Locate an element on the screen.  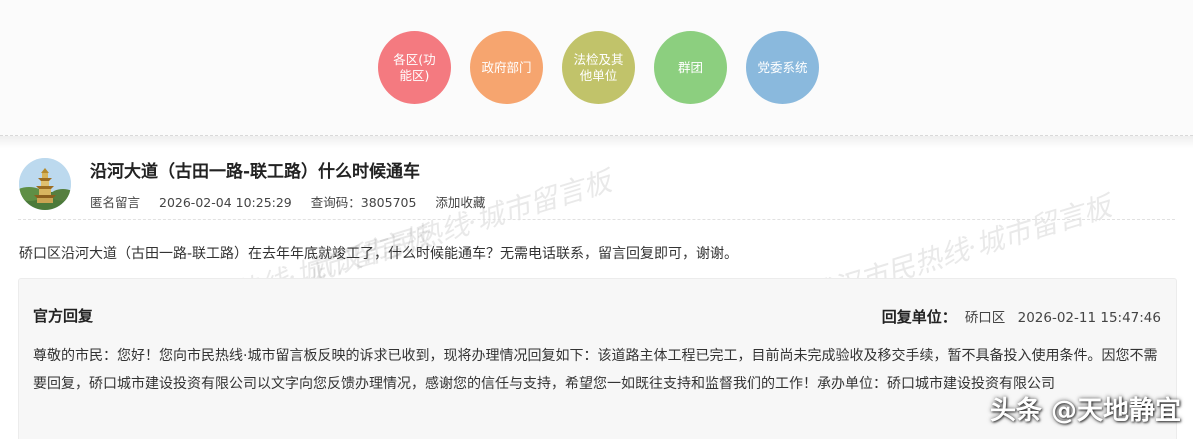
corner-watermark: 头条 @天地静宜 is located at coordinates (1085, 411).